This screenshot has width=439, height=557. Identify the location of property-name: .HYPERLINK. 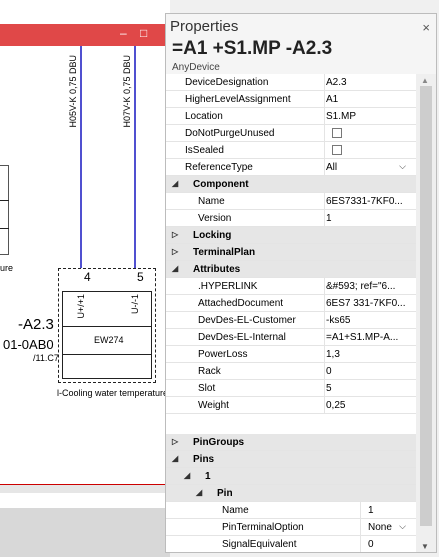
(228, 286).